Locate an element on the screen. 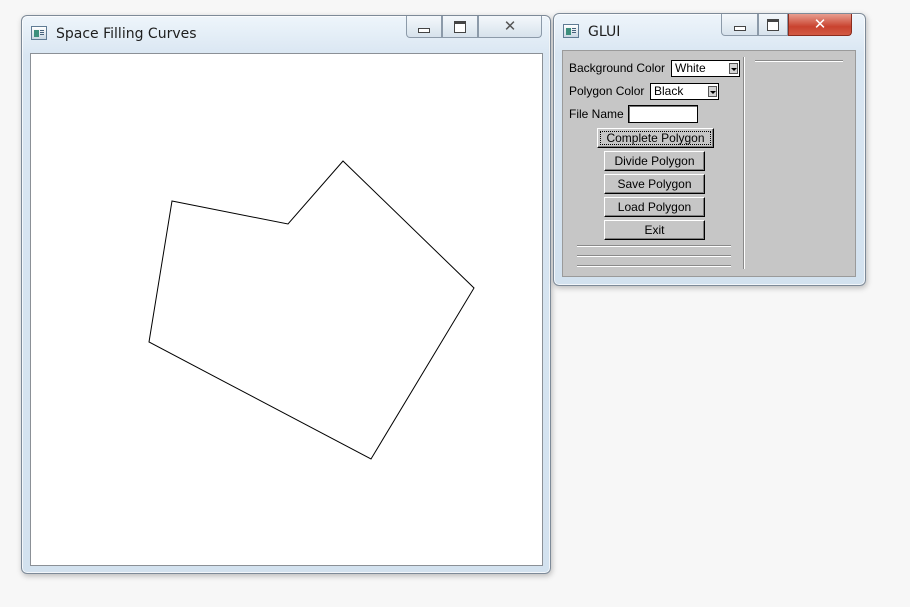 Image resolution: width=910 pixels, height=607 pixels. polygon-color-select: Black is located at coordinates (684, 91).